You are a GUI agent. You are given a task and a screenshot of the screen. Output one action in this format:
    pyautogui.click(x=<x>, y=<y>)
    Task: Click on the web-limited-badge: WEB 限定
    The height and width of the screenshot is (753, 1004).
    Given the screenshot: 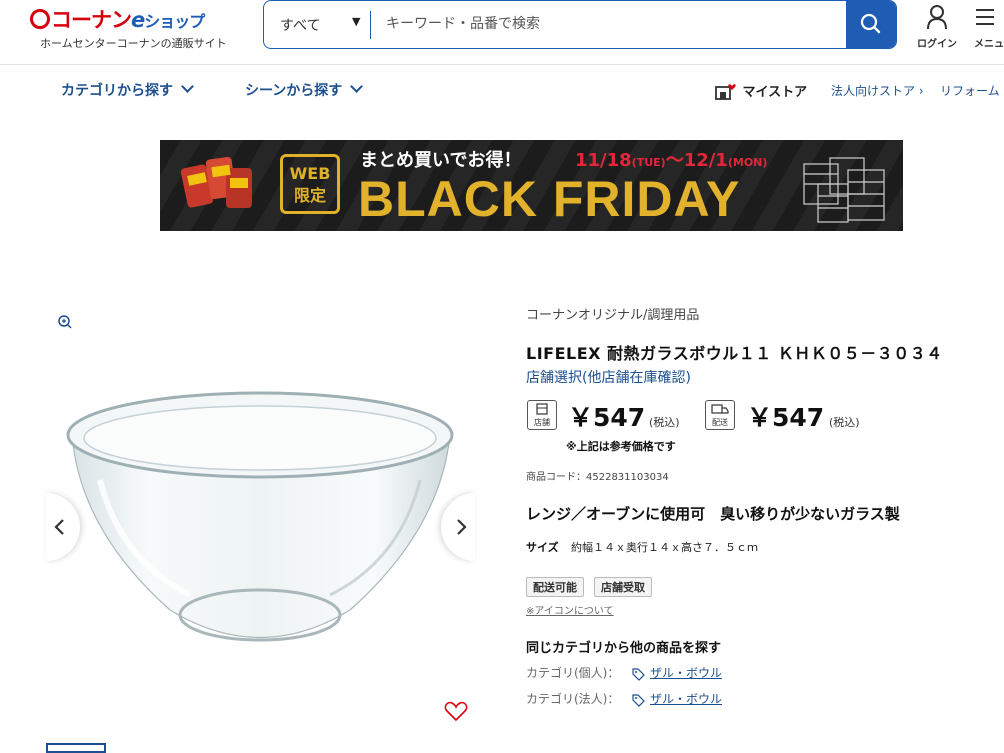 What is the action you would take?
    pyautogui.click(x=310, y=184)
    